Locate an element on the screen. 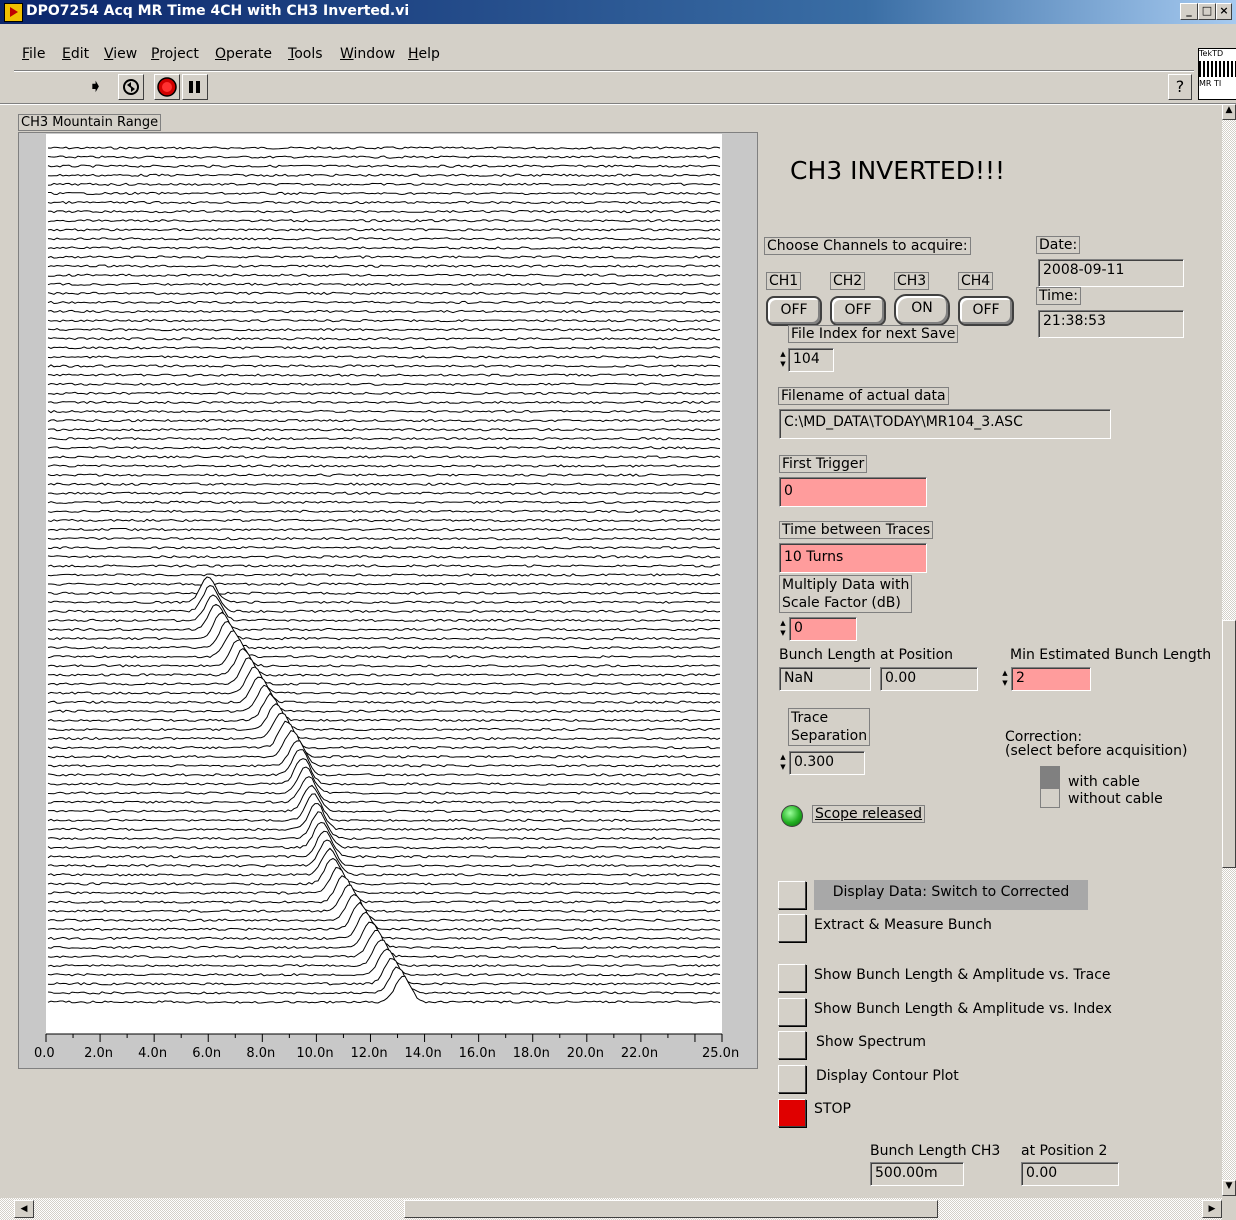  bunch-length-ch3-field: 500.00m is located at coordinates (917, 1174).